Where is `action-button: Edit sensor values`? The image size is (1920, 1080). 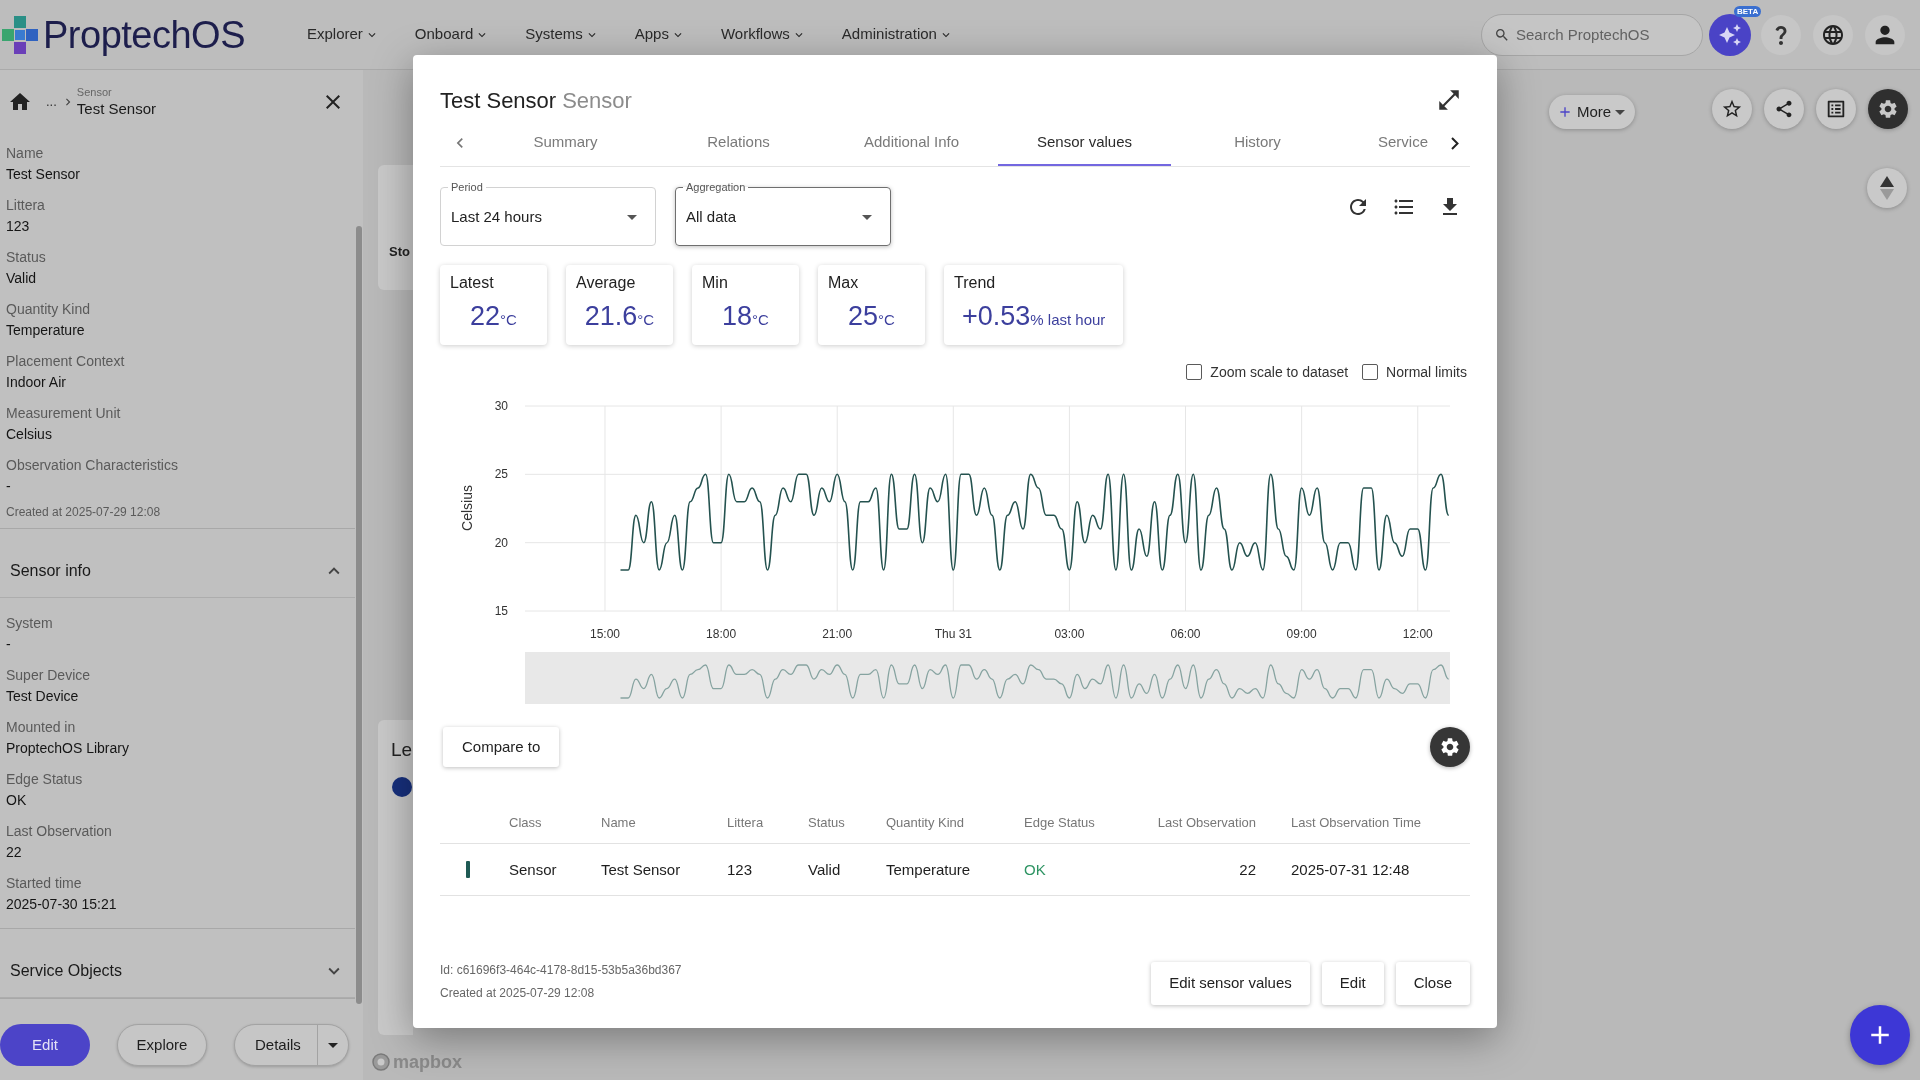 action-button: Edit sensor values is located at coordinates (1230, 983).